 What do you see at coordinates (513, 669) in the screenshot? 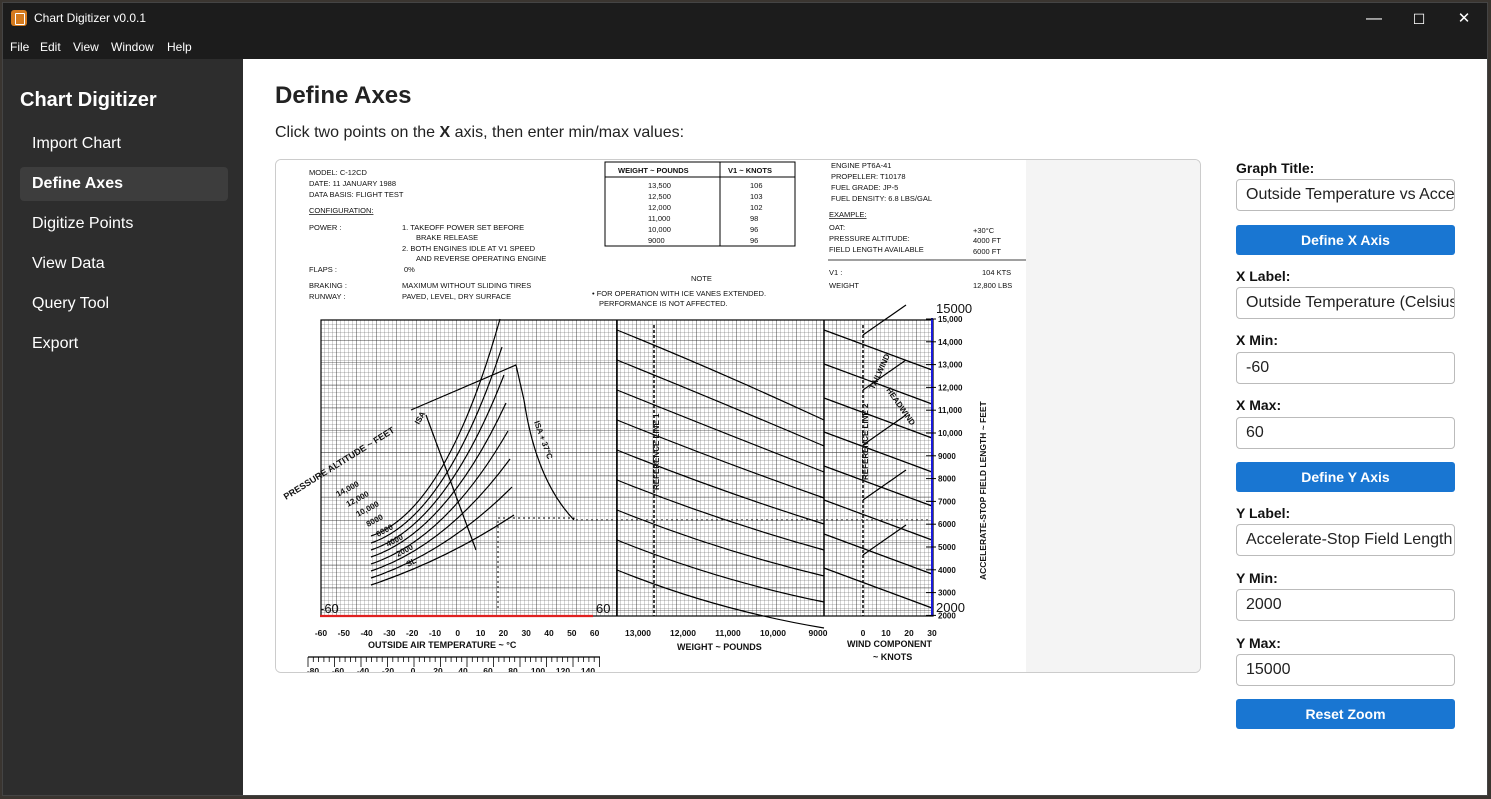
I see `f-tick-label: 80` at bounding box center [513, 669].